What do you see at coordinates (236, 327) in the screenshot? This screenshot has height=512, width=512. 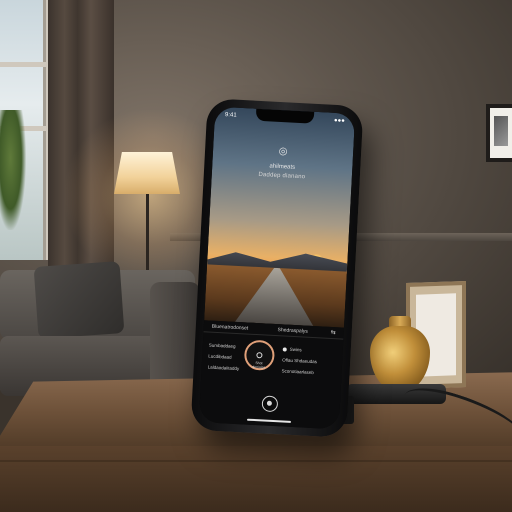 I see `panel-header-left: Bluenatrodonset` at bounding box center [236, 327].